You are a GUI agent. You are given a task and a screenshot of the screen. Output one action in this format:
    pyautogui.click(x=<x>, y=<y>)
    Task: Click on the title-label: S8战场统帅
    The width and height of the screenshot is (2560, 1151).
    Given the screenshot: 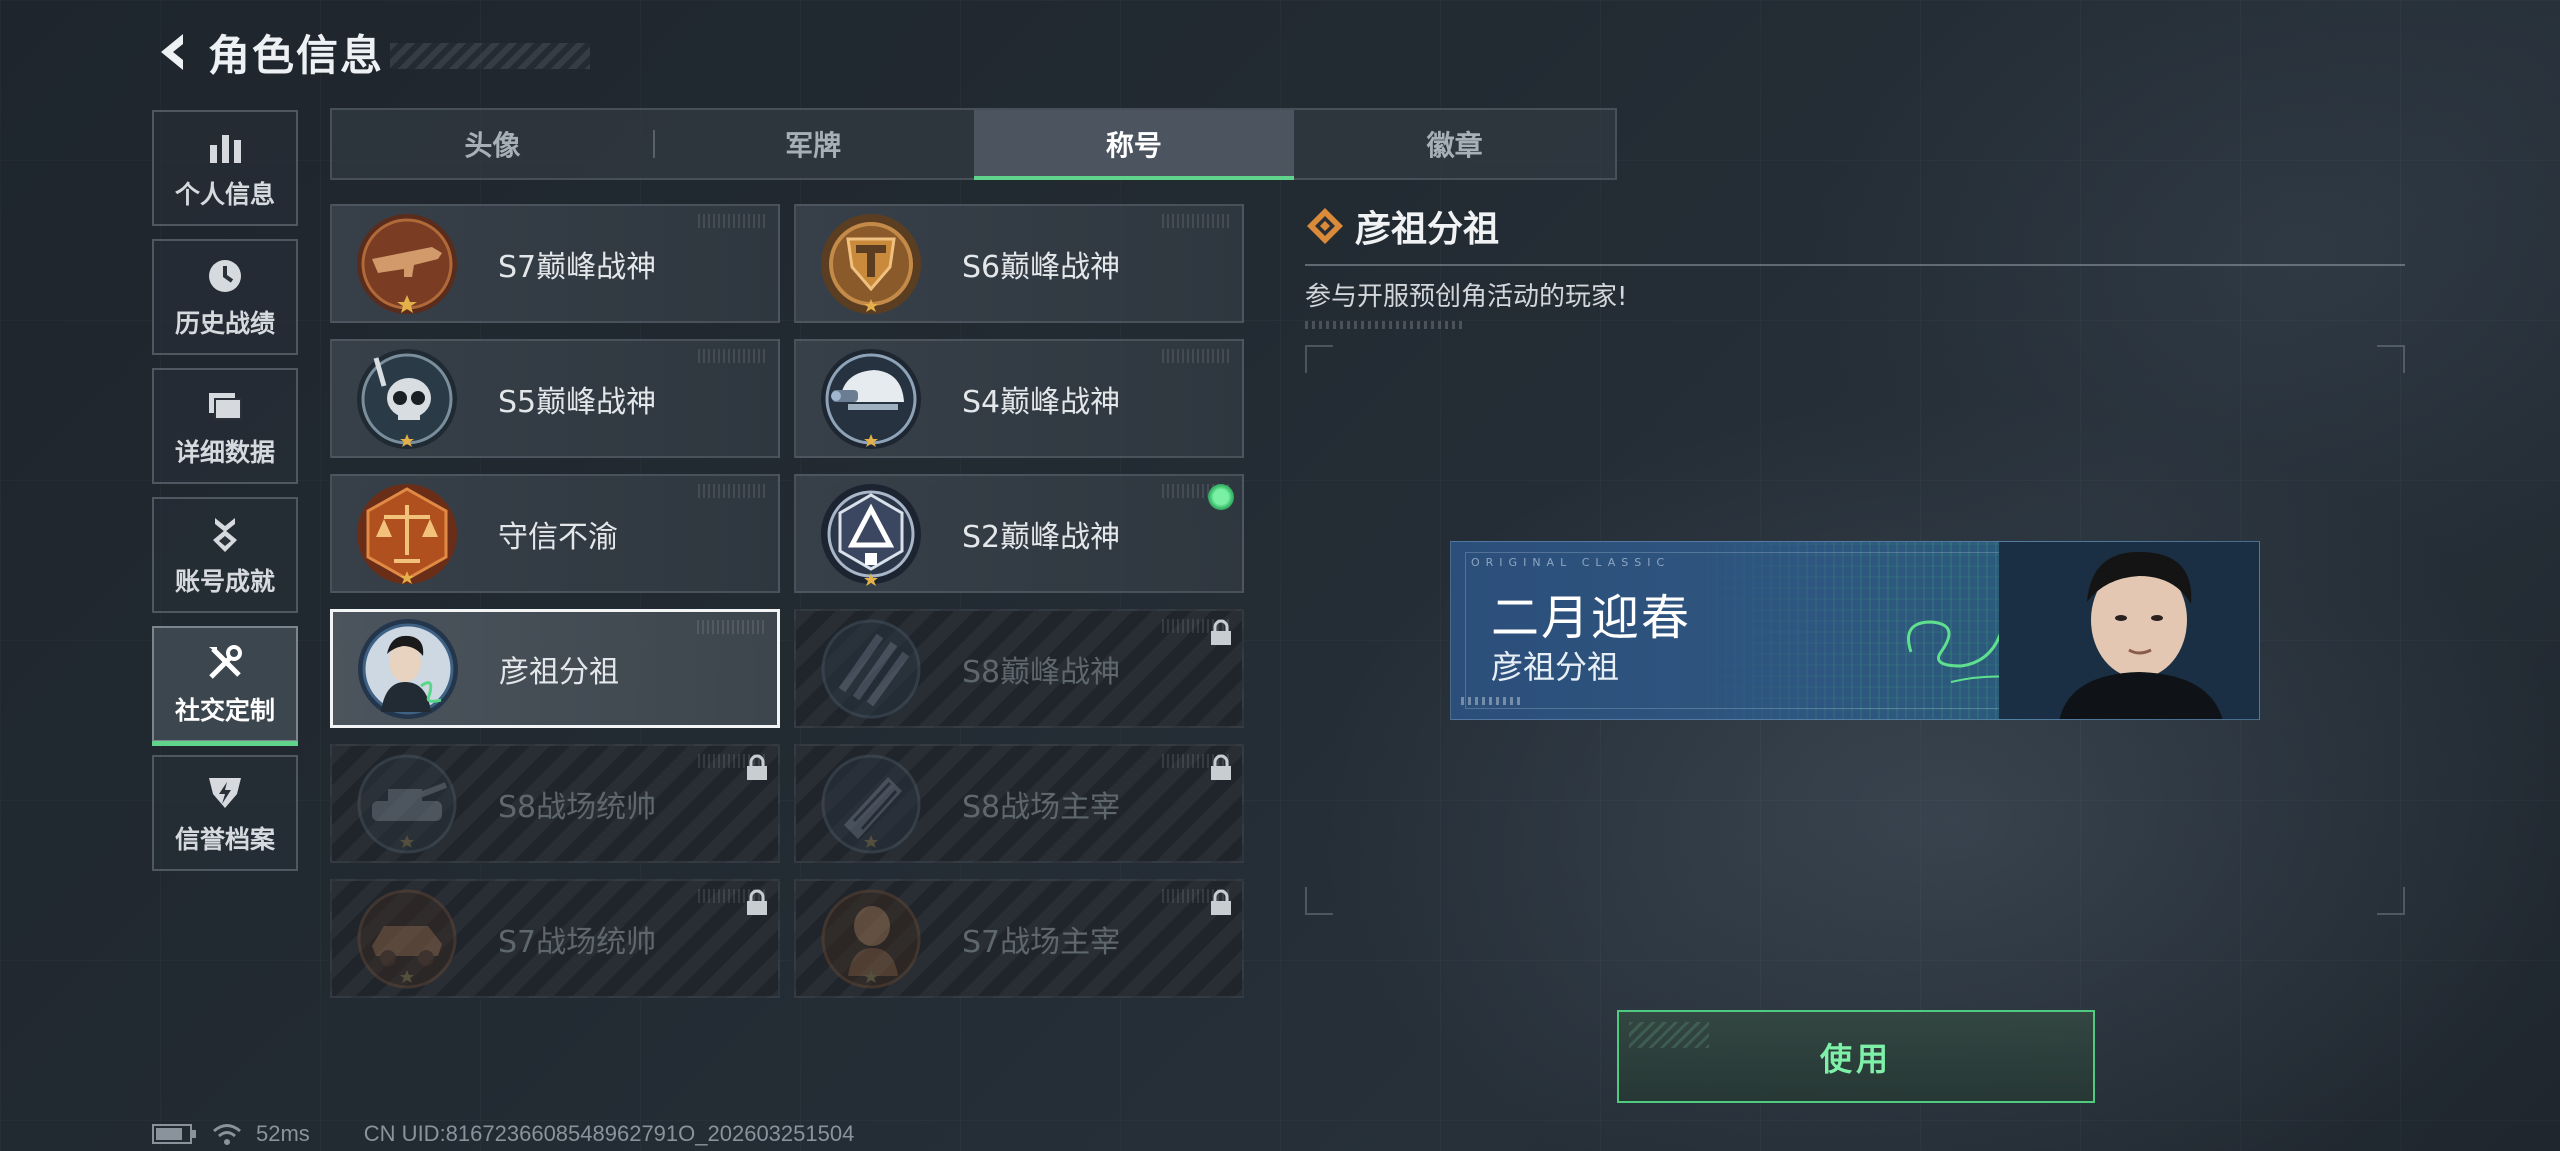 What is the action you would take?
    pyautogui.click(x=577, y=807)
    